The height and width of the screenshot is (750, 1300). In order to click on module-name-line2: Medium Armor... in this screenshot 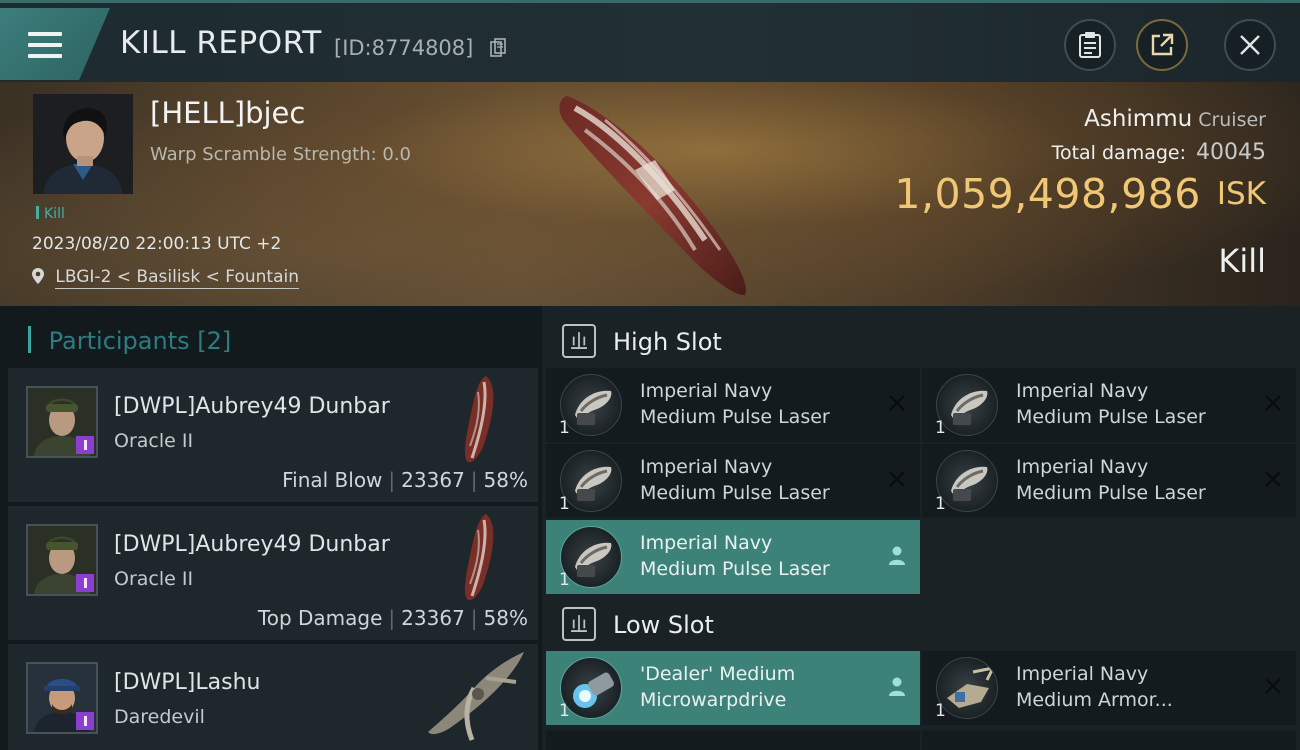, I will do `click(1094, 700)`.